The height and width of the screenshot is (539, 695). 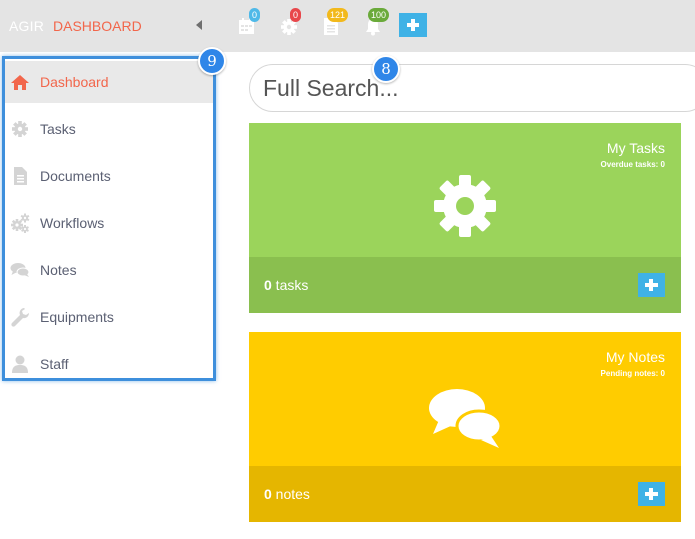 I want to click on card-title: My Notes, so click(x=635, y=357).